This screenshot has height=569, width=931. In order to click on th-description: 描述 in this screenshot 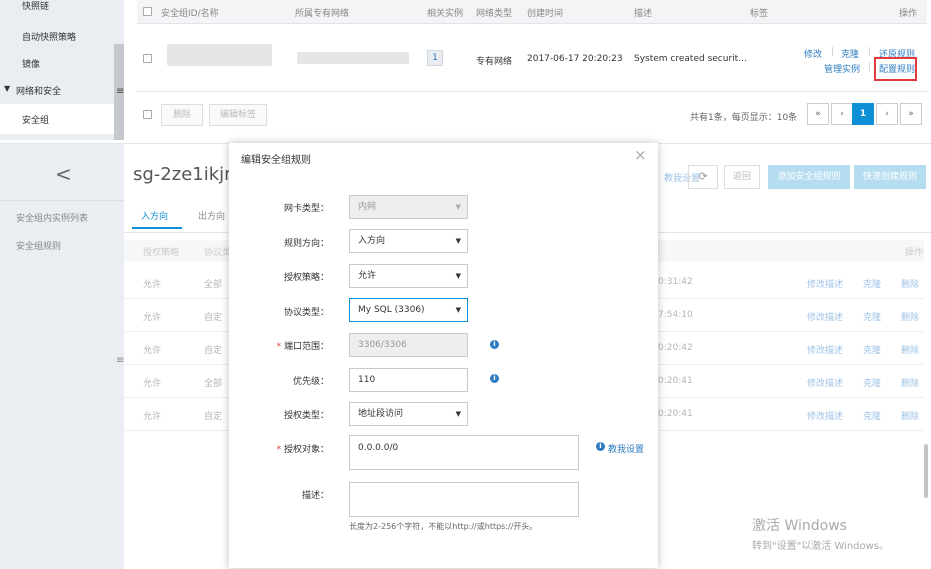, I will do `click(643, 14)`.